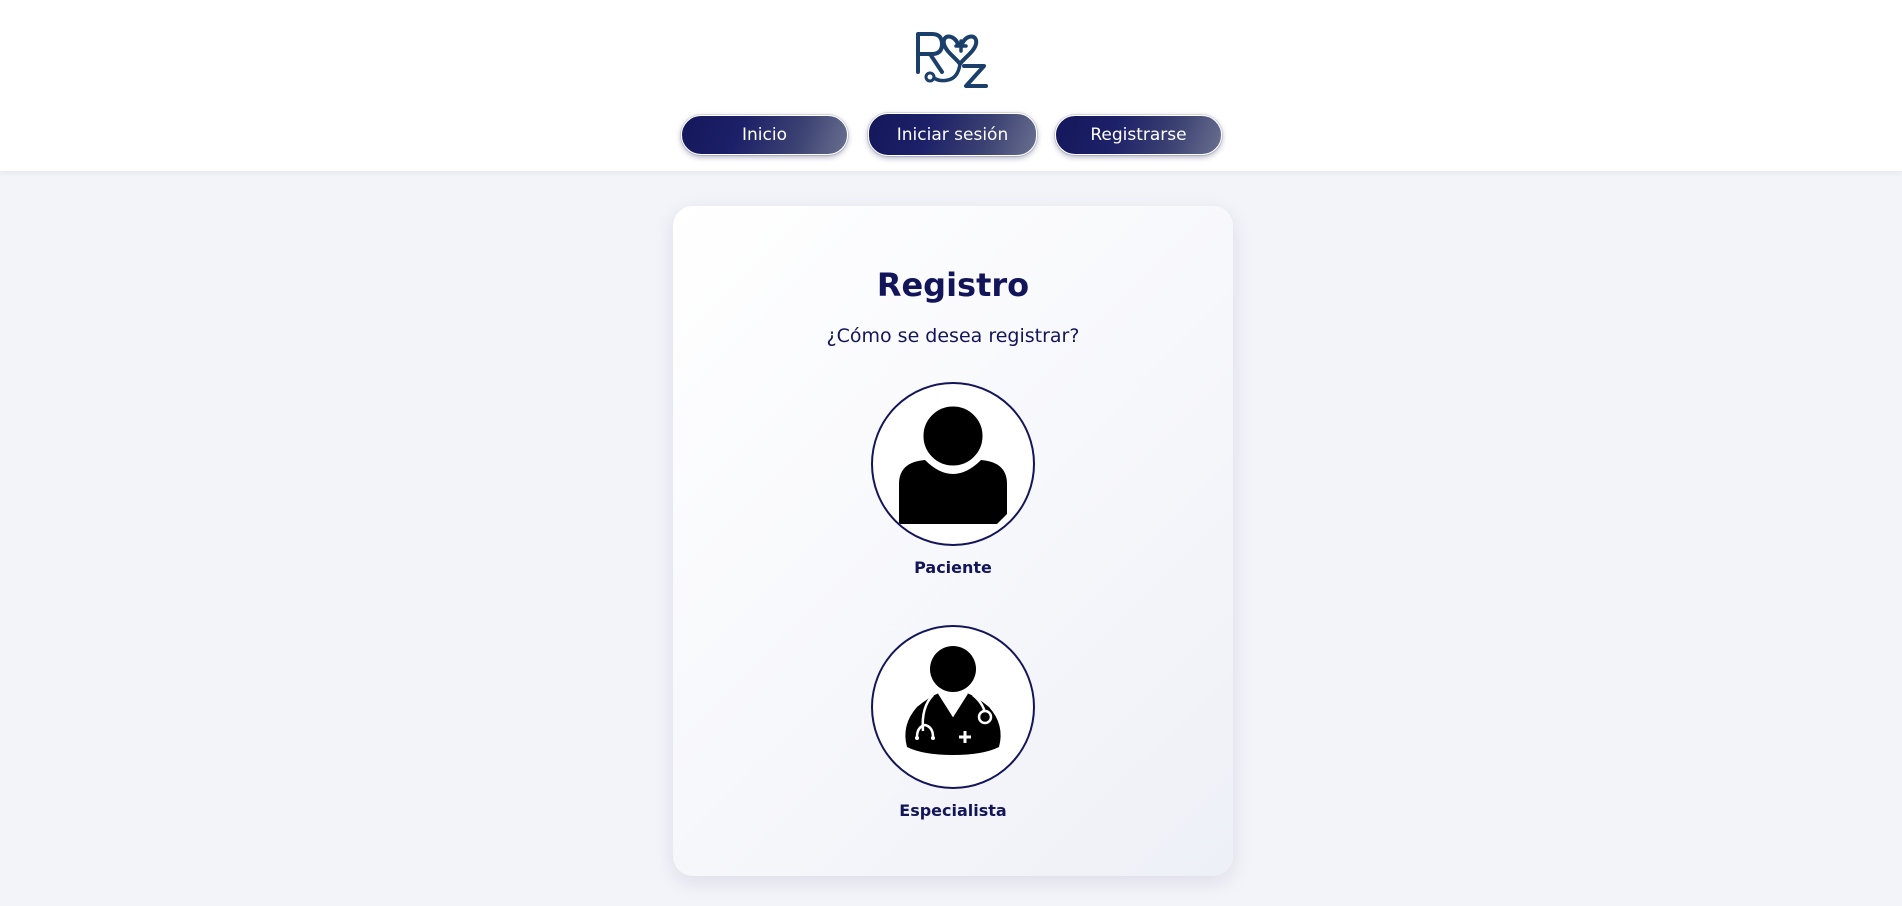 The height and width of the screenshot is (906, 1902). What do you see at coordinates (952, 60) in the screenshot?
I see `rz-logo-icon` at bounding box center [952, 60].